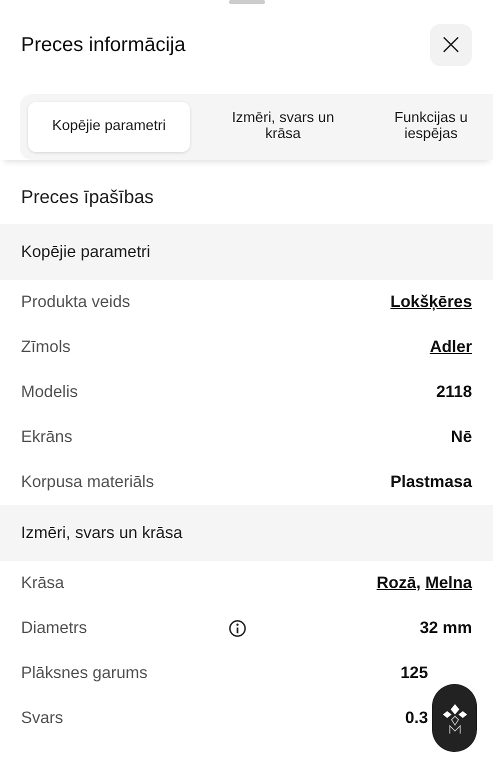 This screenshot has width=493, height=768. What do you see at coordinates (84, 673) in the screenshot?
I see `property-label: Plāksnes garums` at bounding box center [84, 673].